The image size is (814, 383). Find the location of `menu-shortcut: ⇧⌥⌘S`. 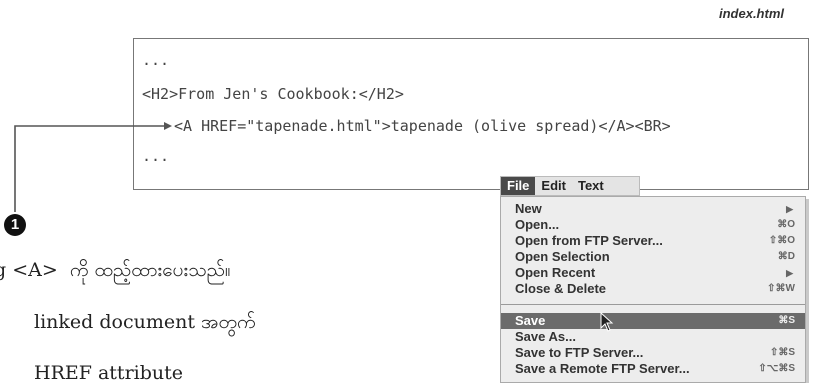

menu-shortcut: ⇧⌥⌘S is located at coordinates (776, 368).